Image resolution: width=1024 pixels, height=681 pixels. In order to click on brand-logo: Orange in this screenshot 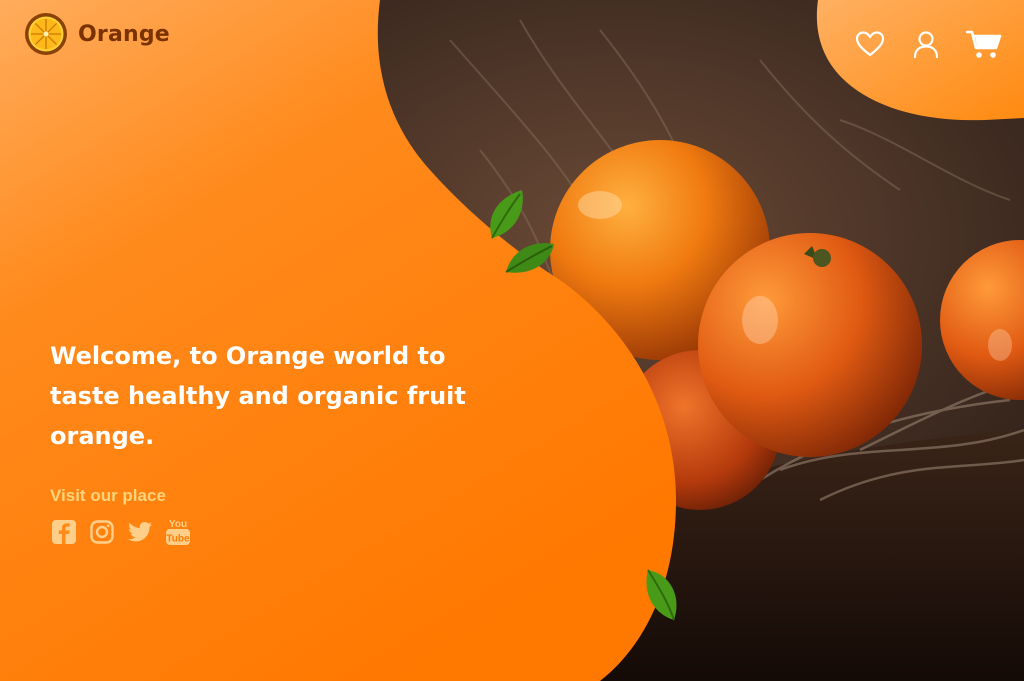, I will do `click(97, 34)`.